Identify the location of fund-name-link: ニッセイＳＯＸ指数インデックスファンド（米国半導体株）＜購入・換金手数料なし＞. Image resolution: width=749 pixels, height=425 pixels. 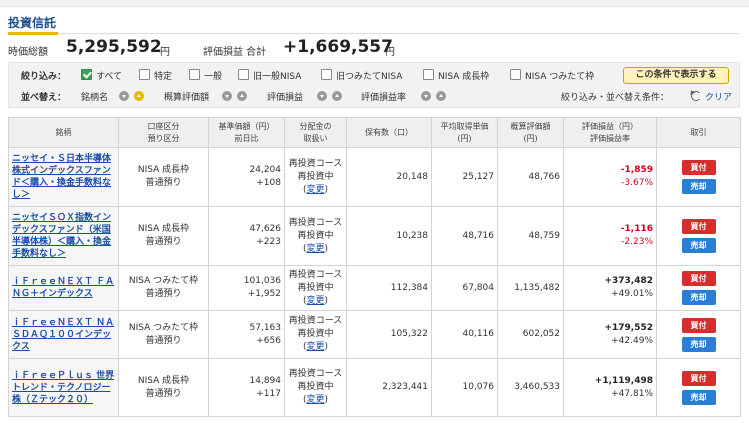
(63, 236).